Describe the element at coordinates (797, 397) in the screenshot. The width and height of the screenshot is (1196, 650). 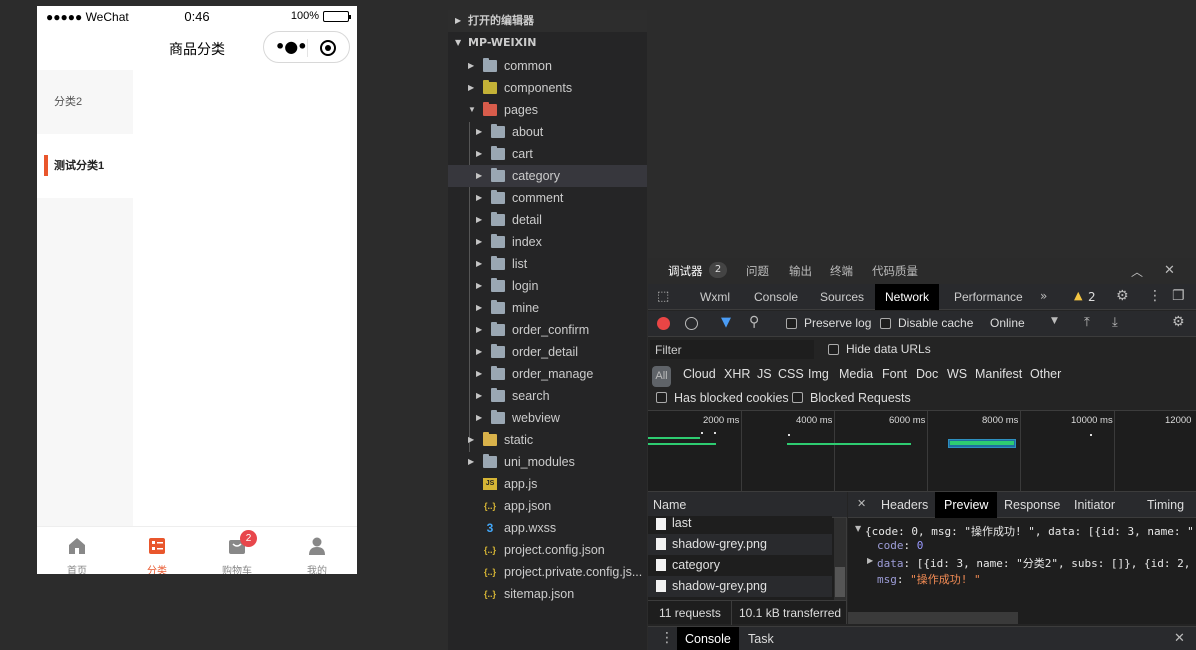
I see `blocked-requests-checkbox` at that location.